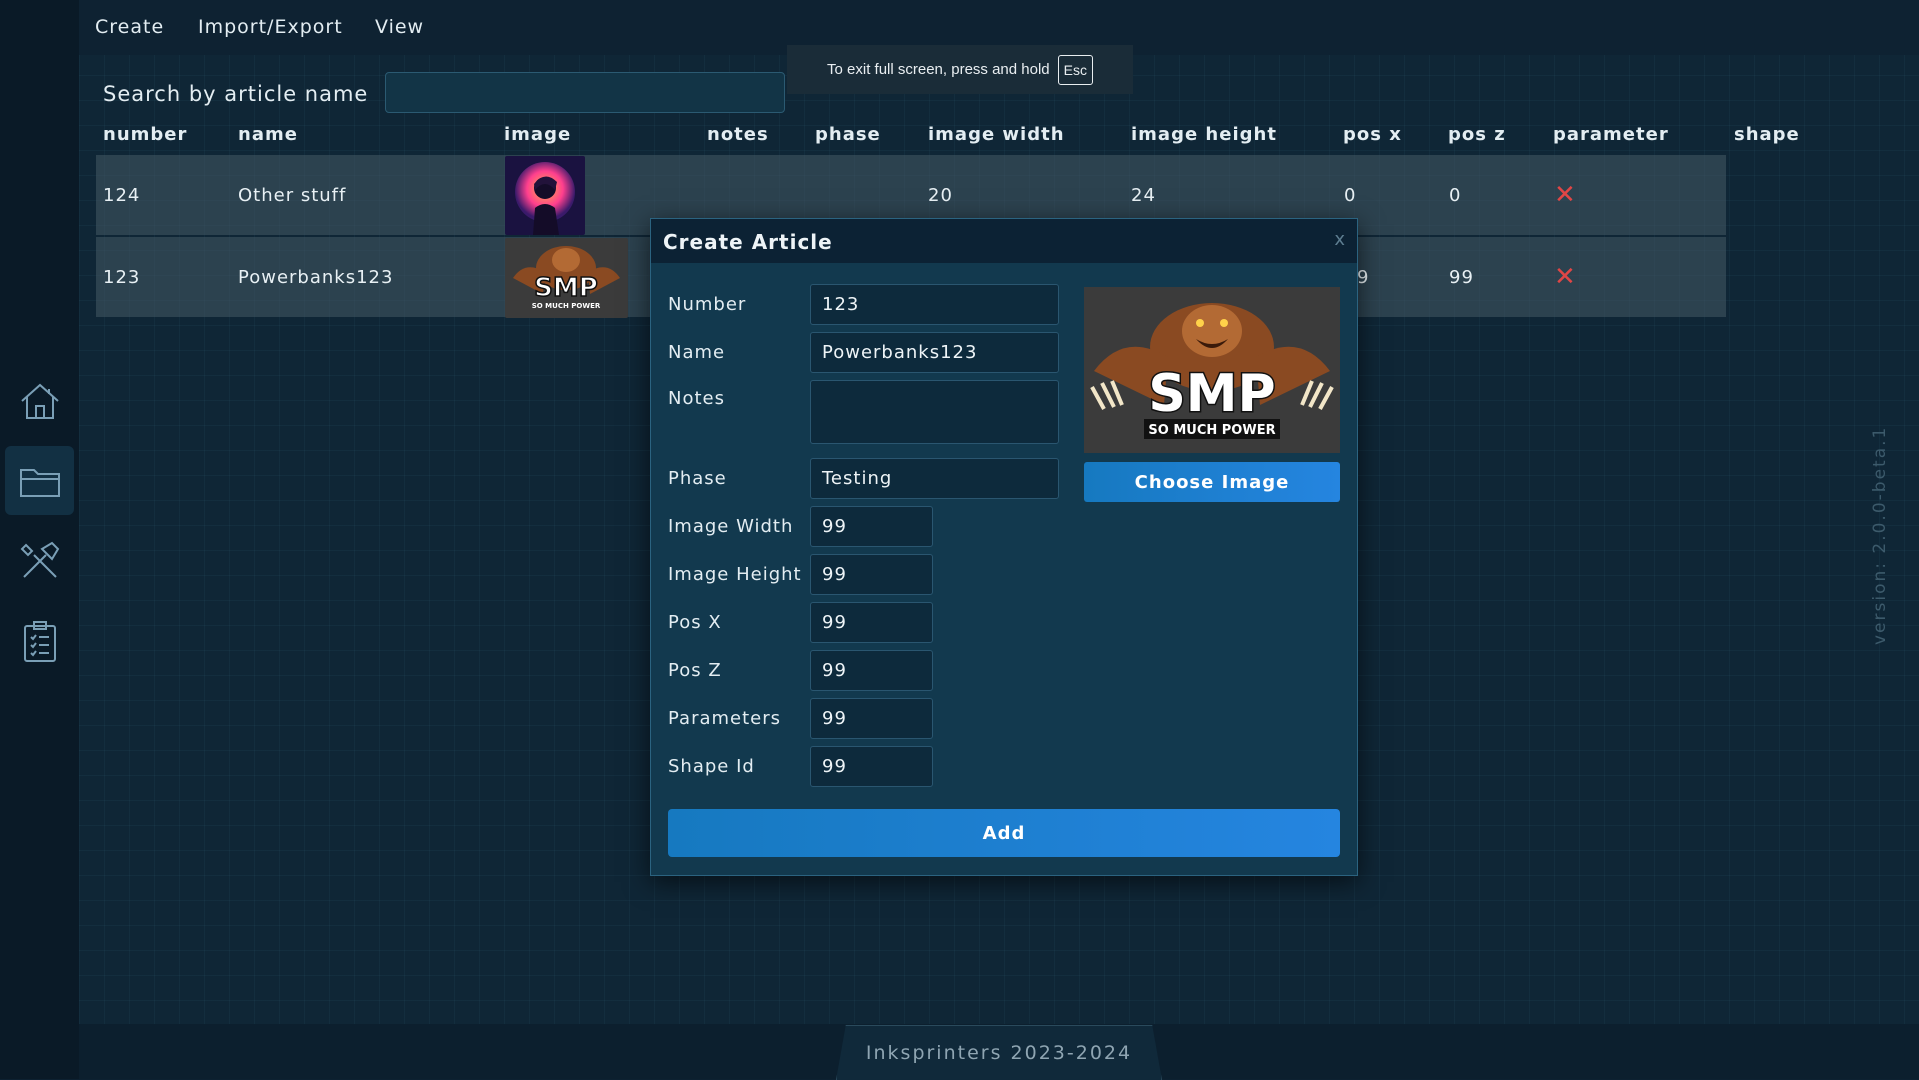 This screenshot has height=1080, width=1919. Describe the element at coordinates (1339, 239) in the screenshot. I see `close-icon: x` at that location.